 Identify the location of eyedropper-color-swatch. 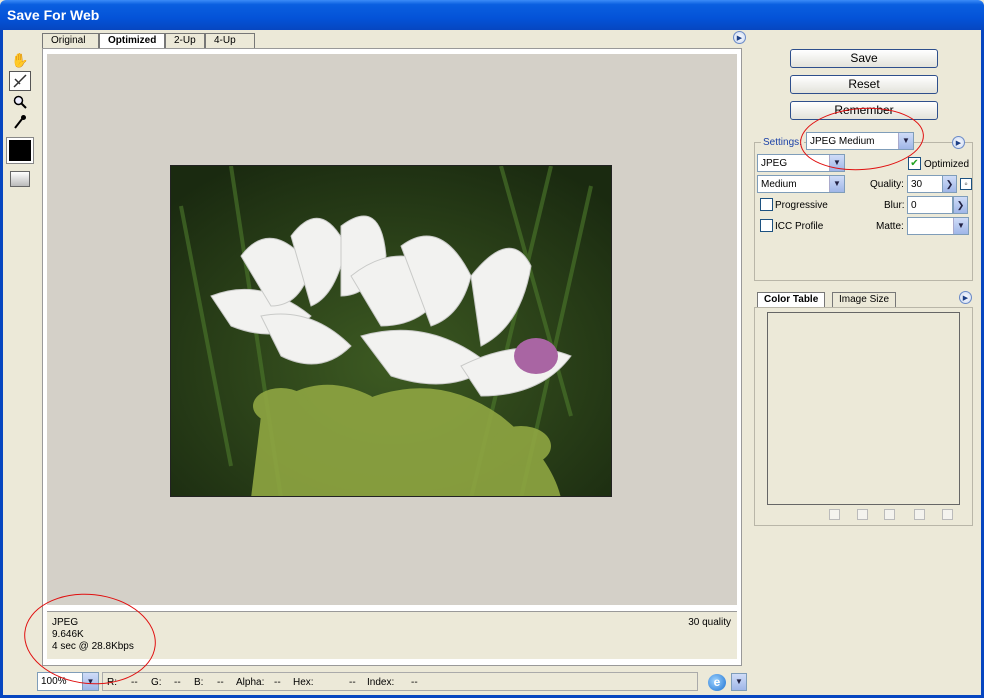
(20, 150).